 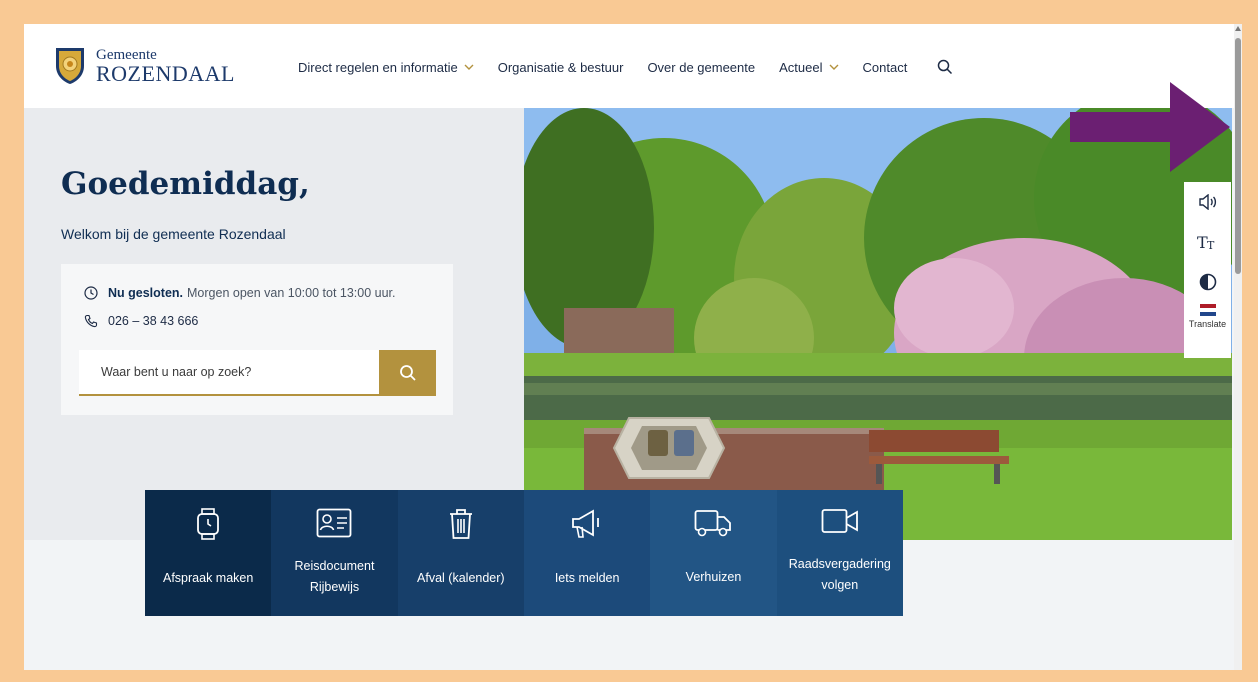 I want to click on coat-of-arms-icon, so click(x=70, y=66).